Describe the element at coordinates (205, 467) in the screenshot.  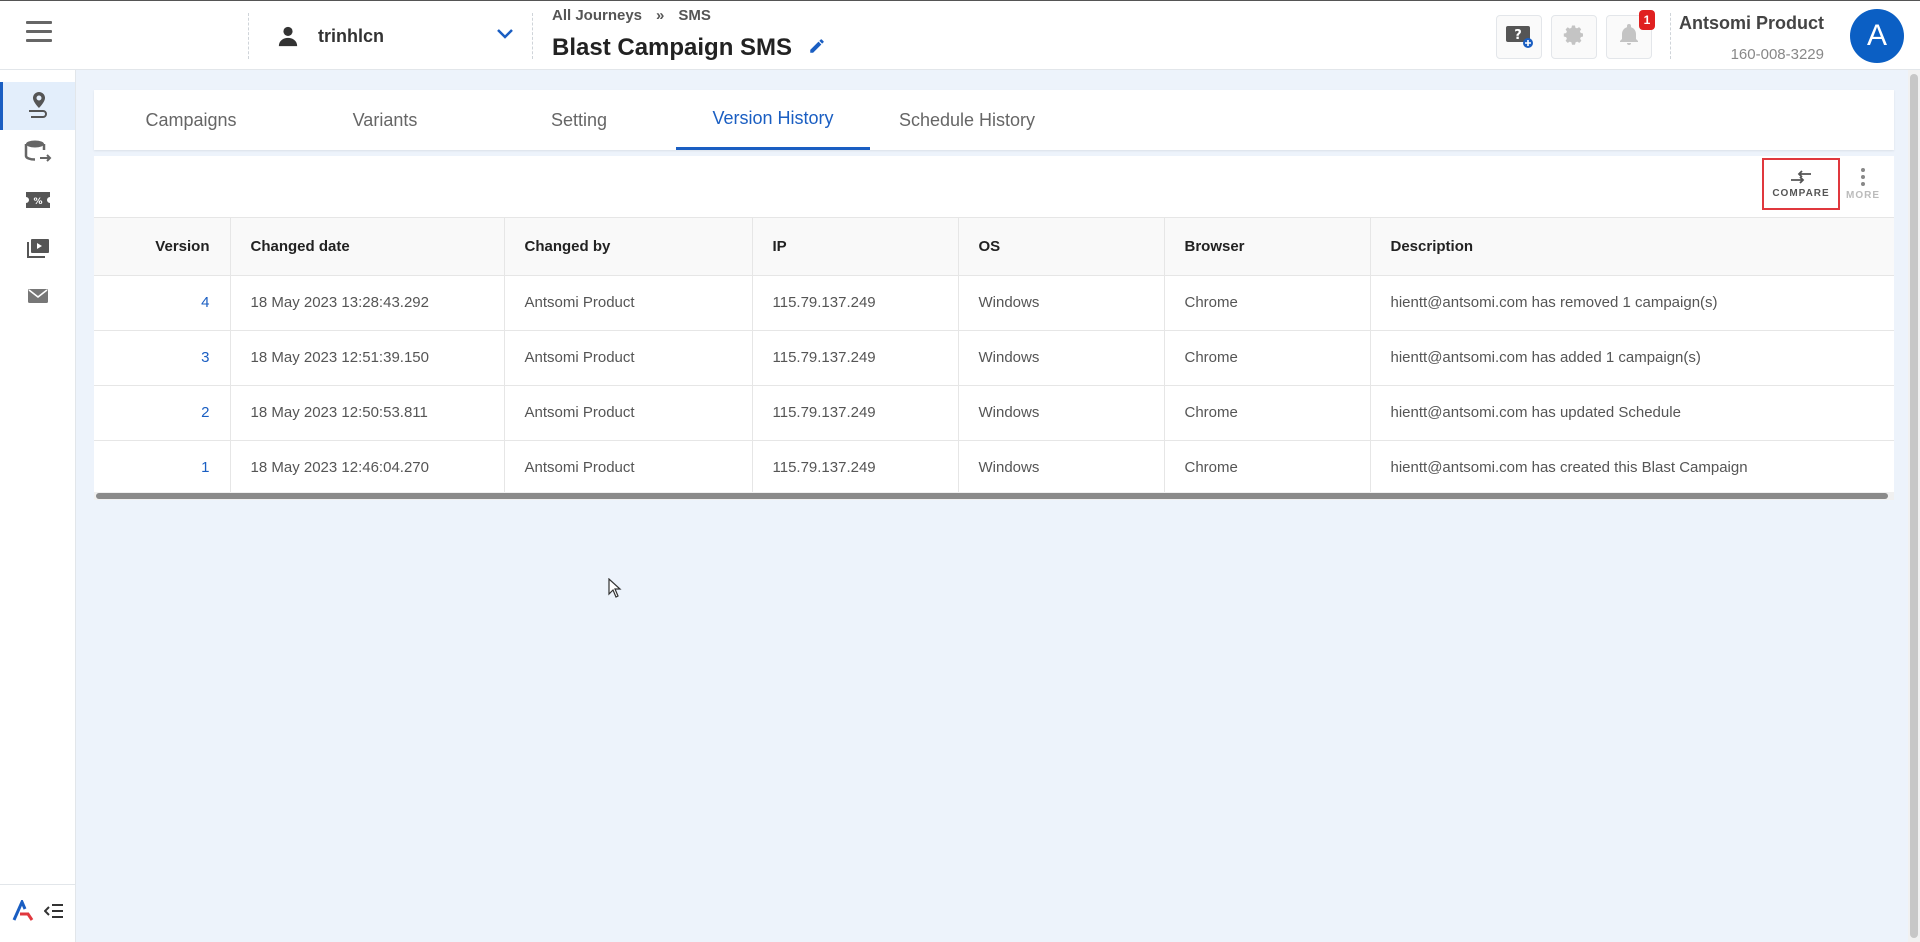
I see `version-link: 1` at that location.